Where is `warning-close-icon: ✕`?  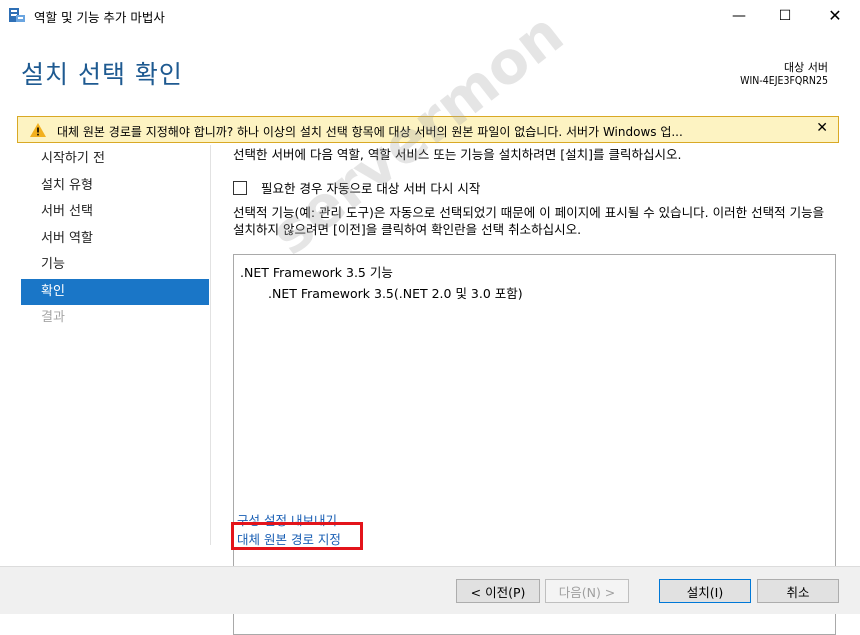
warning-close-icon: ✕ is located at coordinates (822, 128).